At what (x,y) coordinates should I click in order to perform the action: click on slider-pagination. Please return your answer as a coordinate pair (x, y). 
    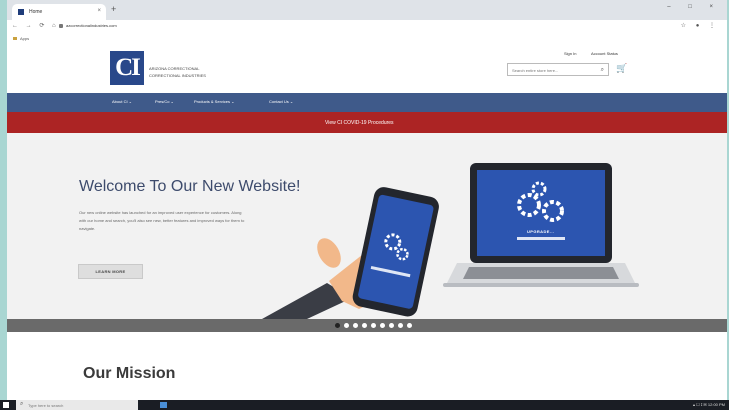
    Looking at the image, I should click on (367, 325).